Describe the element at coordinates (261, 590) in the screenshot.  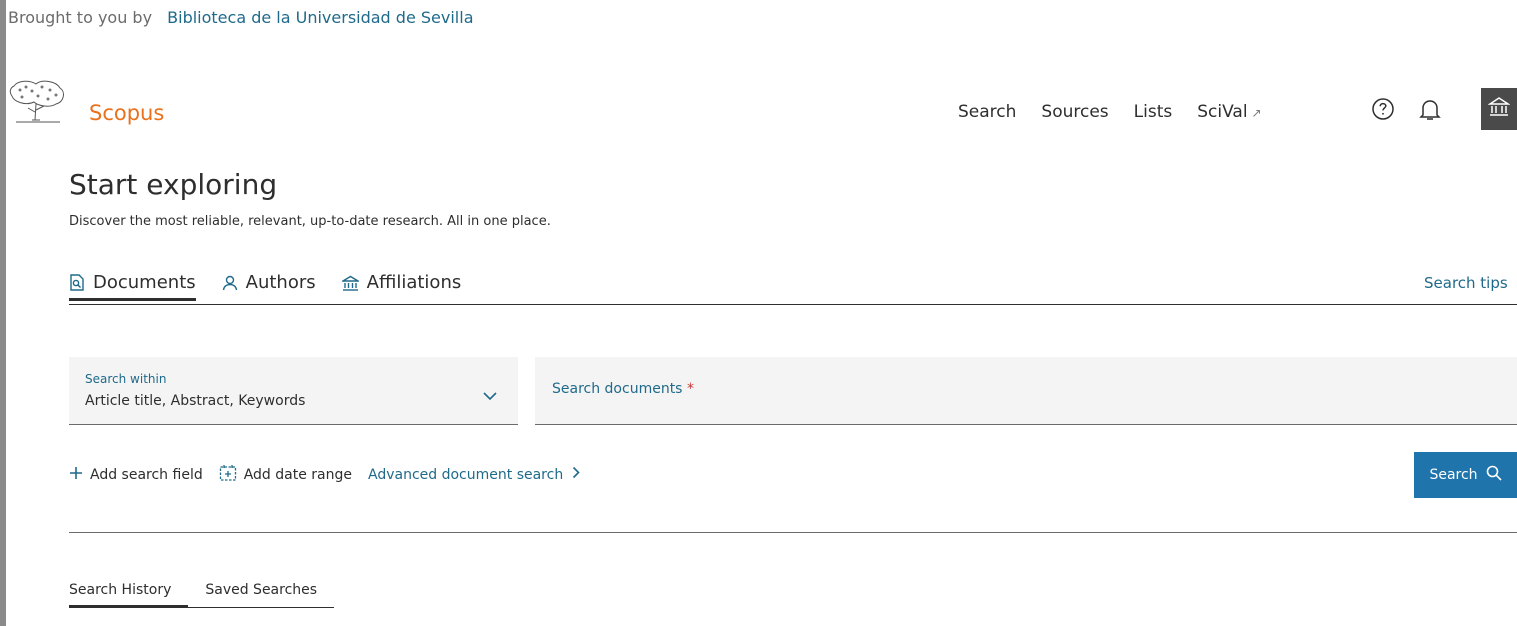
I see `tab-saved-searches-label: Saved Searches` at that location.